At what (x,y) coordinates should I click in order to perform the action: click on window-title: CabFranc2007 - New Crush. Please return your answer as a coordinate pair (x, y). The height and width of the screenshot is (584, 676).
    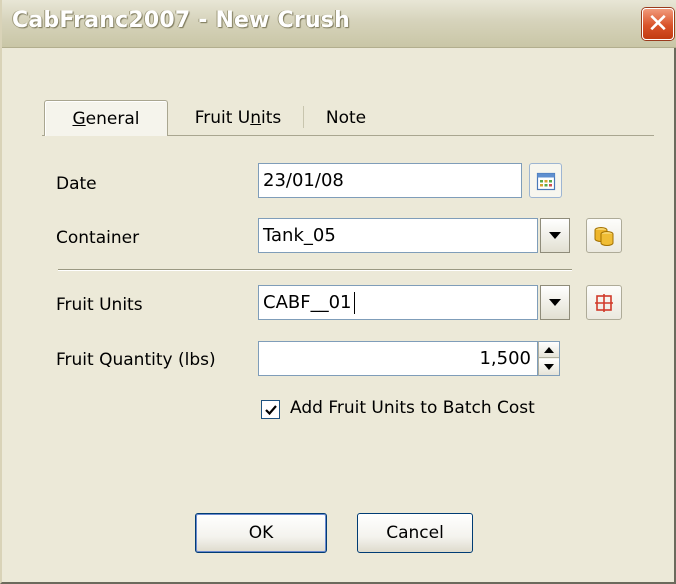
    Looking at the image, I should click on (181, 20).